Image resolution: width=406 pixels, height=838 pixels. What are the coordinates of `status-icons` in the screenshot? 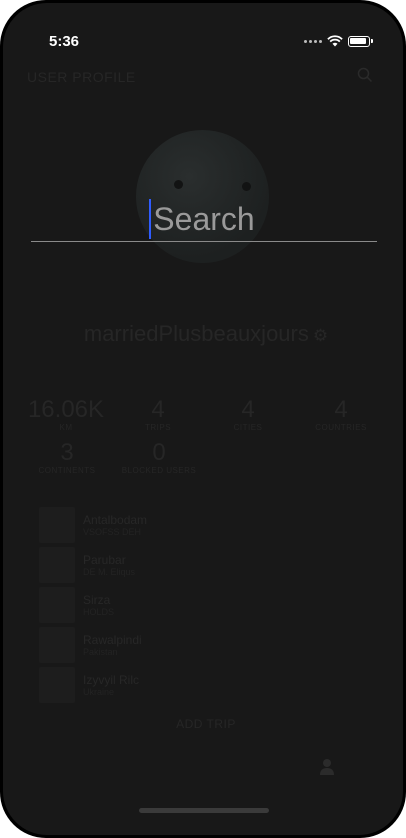 It's located at (338, 41).